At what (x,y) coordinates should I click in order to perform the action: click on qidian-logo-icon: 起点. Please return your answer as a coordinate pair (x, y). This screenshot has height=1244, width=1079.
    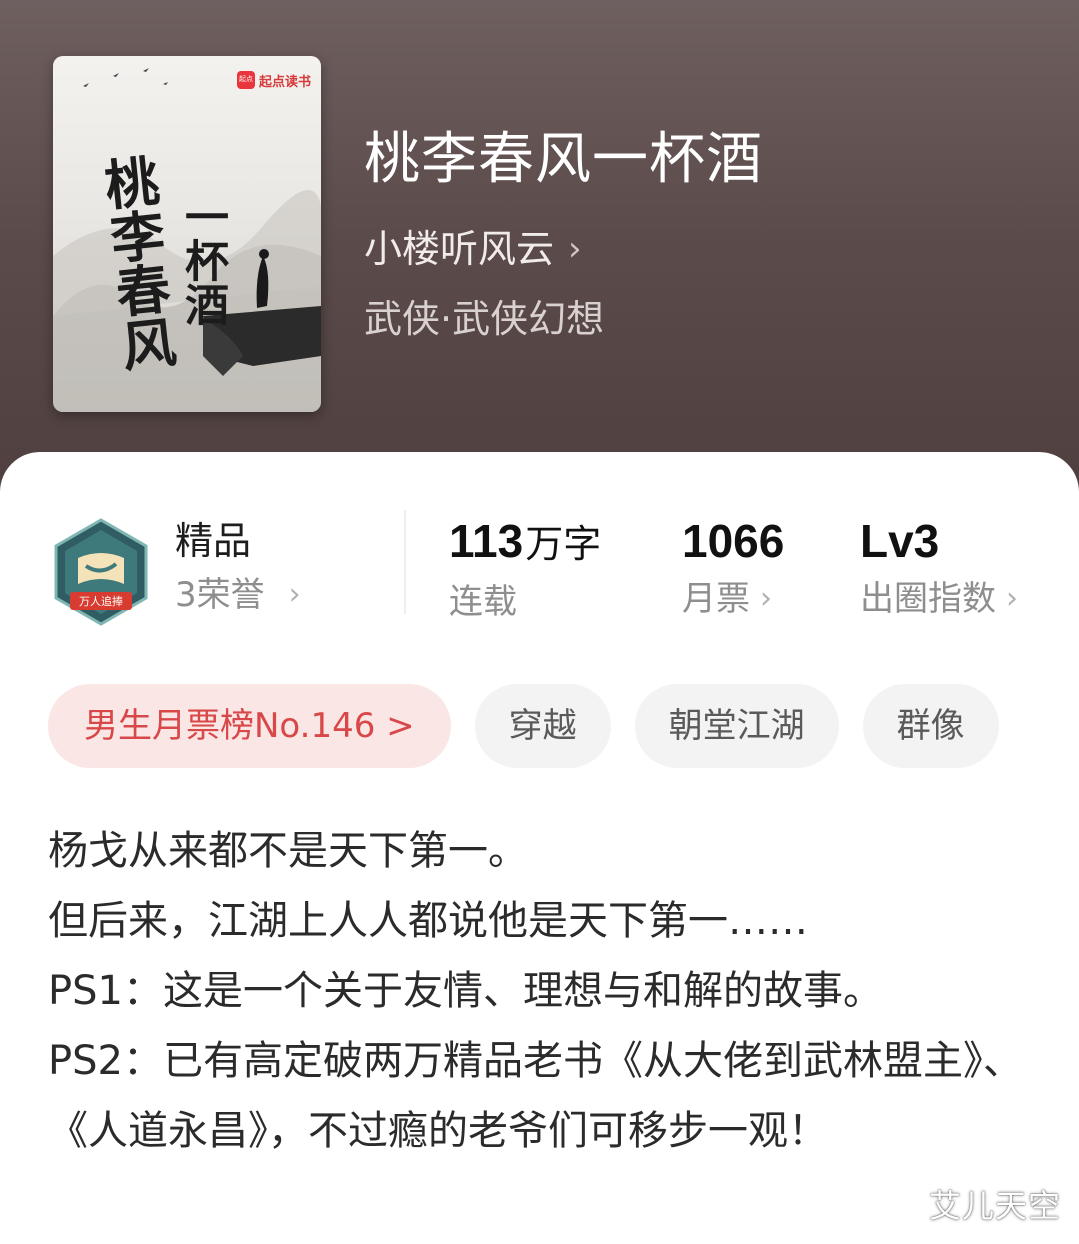
    Looking at the image, I should click on (245, 80).